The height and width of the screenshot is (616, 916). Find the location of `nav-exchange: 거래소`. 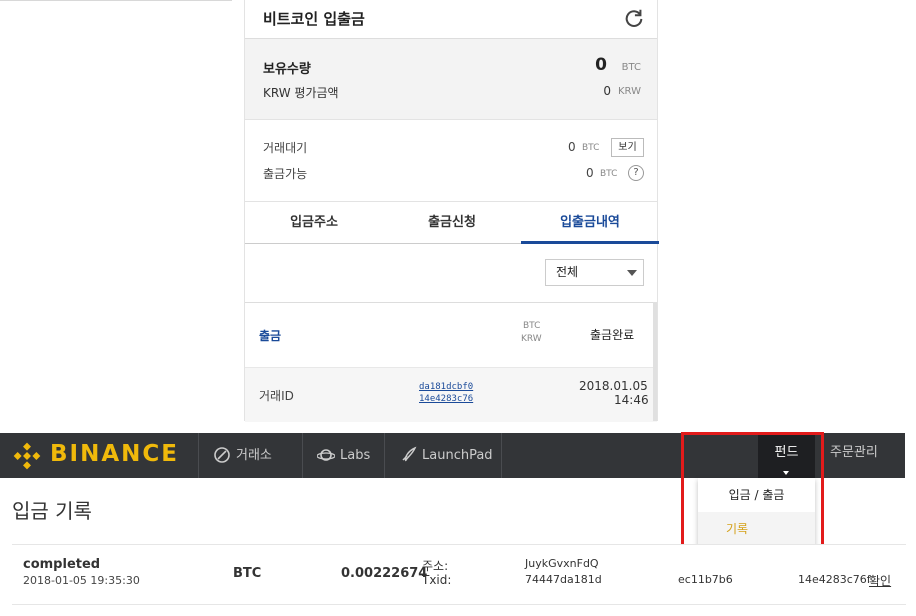

nav-exchange: 거래소 is located at coordinates (250, 455).